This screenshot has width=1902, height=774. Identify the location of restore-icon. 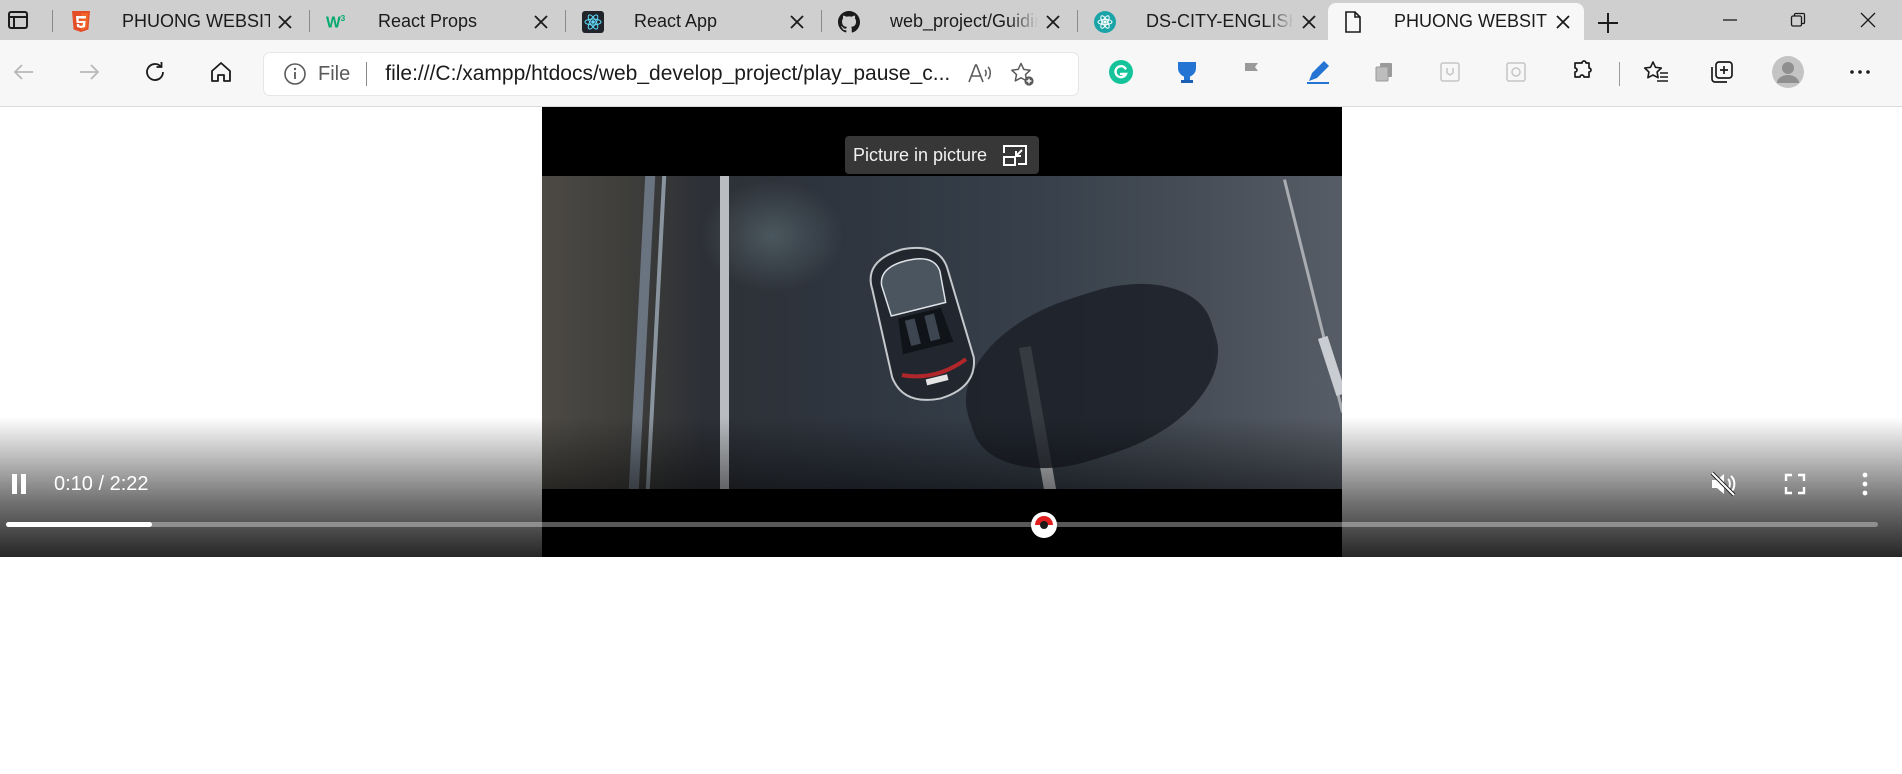
(1798, 19).